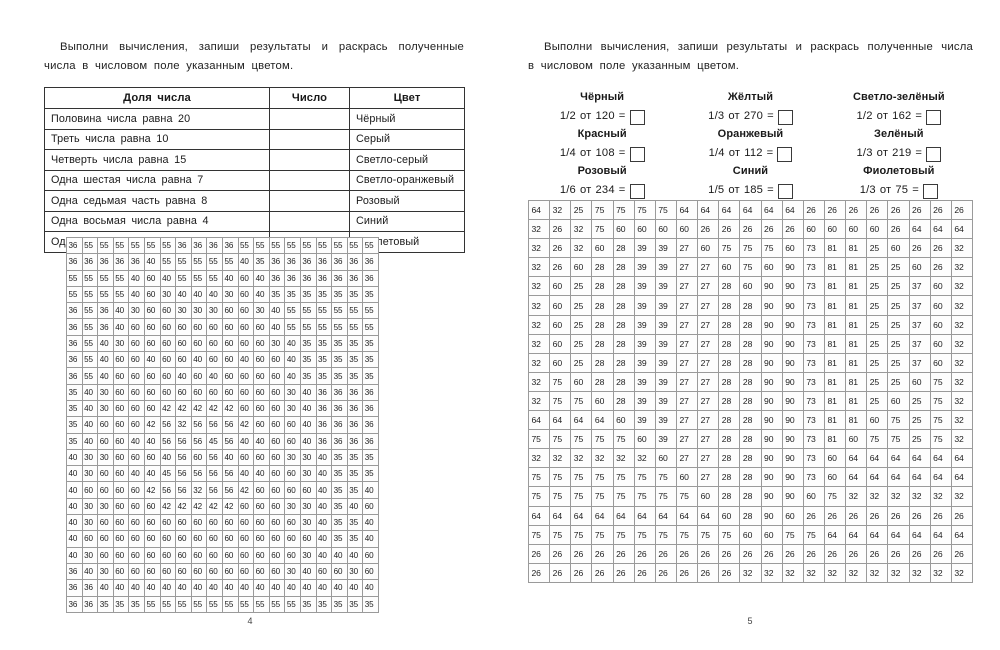 The width and height of the screenshot is (1000, 650). What do you see at coordinates (309, 119) in the screenshot?
I see `cell-chislo-input` at bounding box center [309, 119].